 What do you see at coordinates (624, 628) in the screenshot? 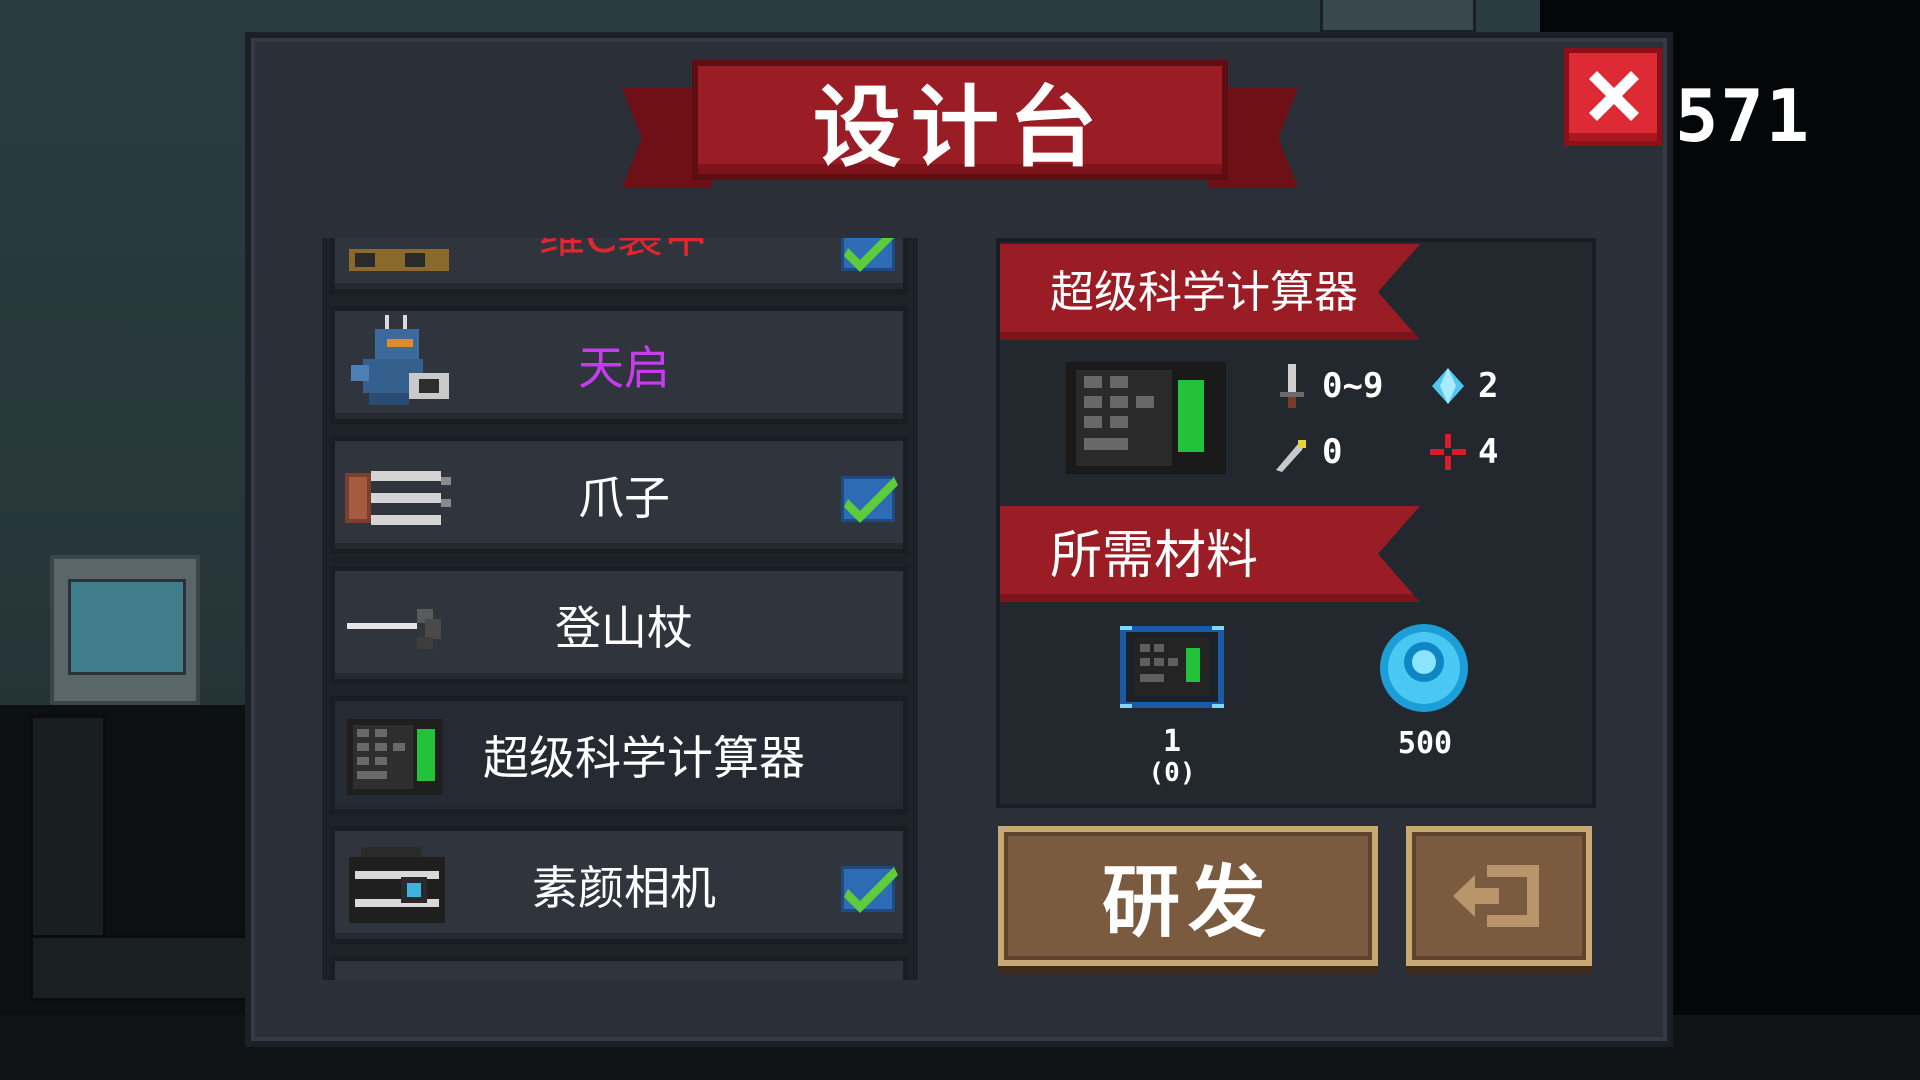
I see `list-item-label: 登山杖` at bounding box center [624, 628].